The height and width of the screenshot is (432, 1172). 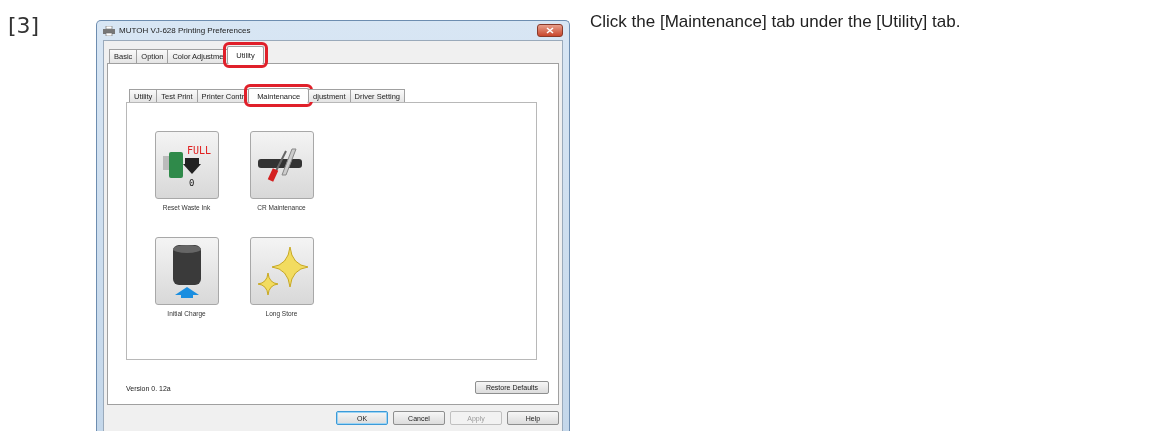 I want to click on tool-button: FULL 0, so click(x=186, y=165).